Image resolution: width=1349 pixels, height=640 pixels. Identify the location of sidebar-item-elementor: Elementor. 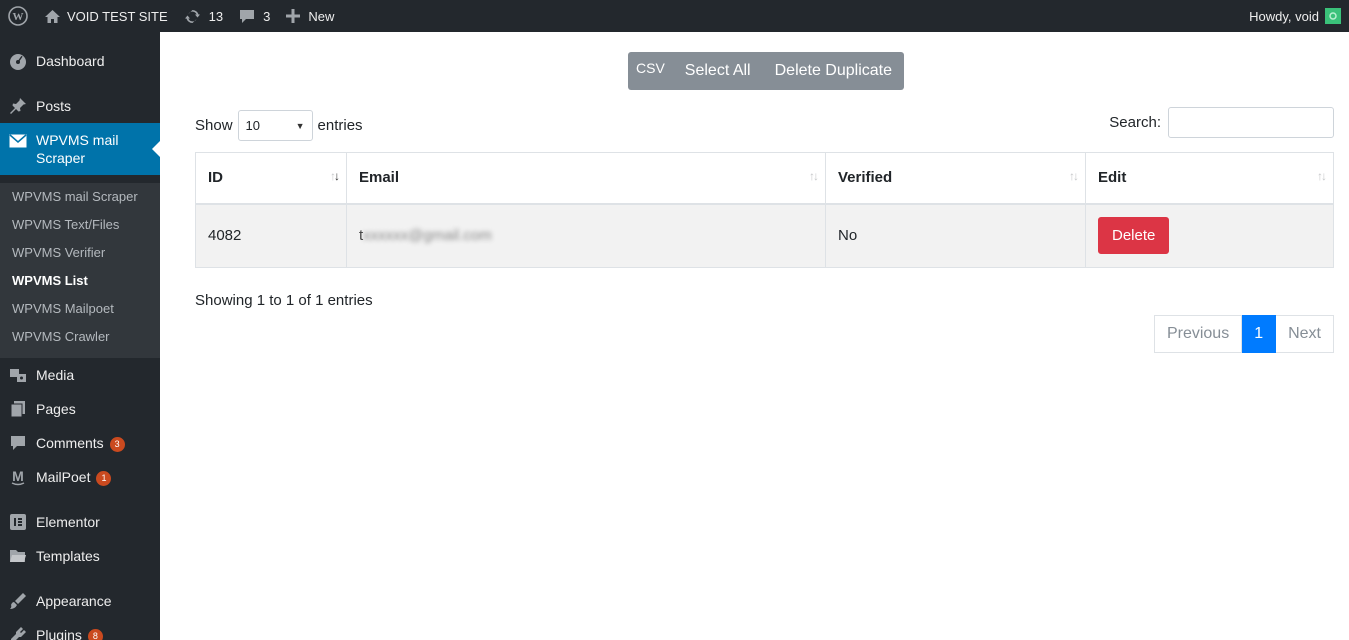
(80, 522).